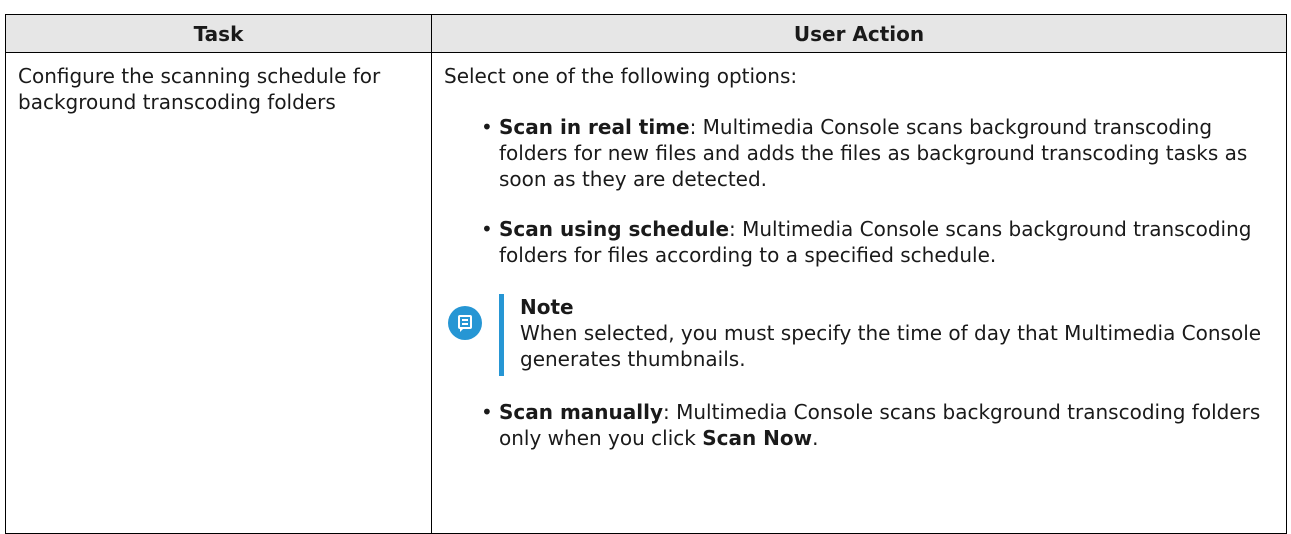 The height and width of the screenshot is (534, 1291). I want to click on task-column-header: Task, so click(218, 33).